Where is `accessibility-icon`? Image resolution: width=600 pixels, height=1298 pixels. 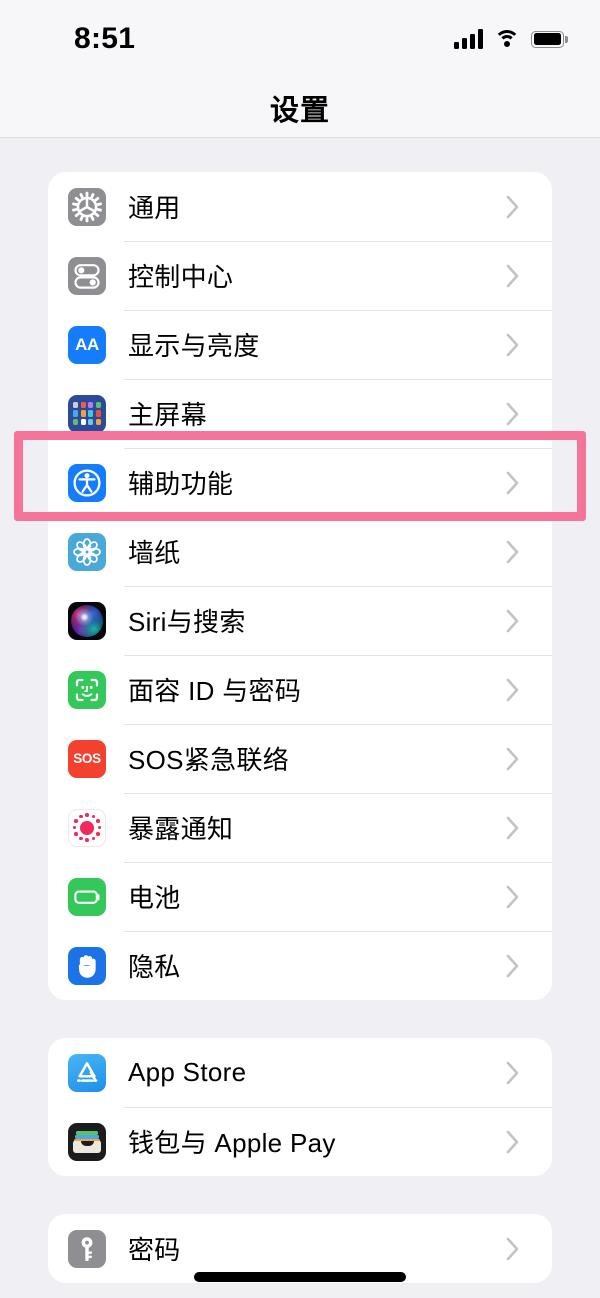 accessibility-icon is located at coordinates (87, 482).